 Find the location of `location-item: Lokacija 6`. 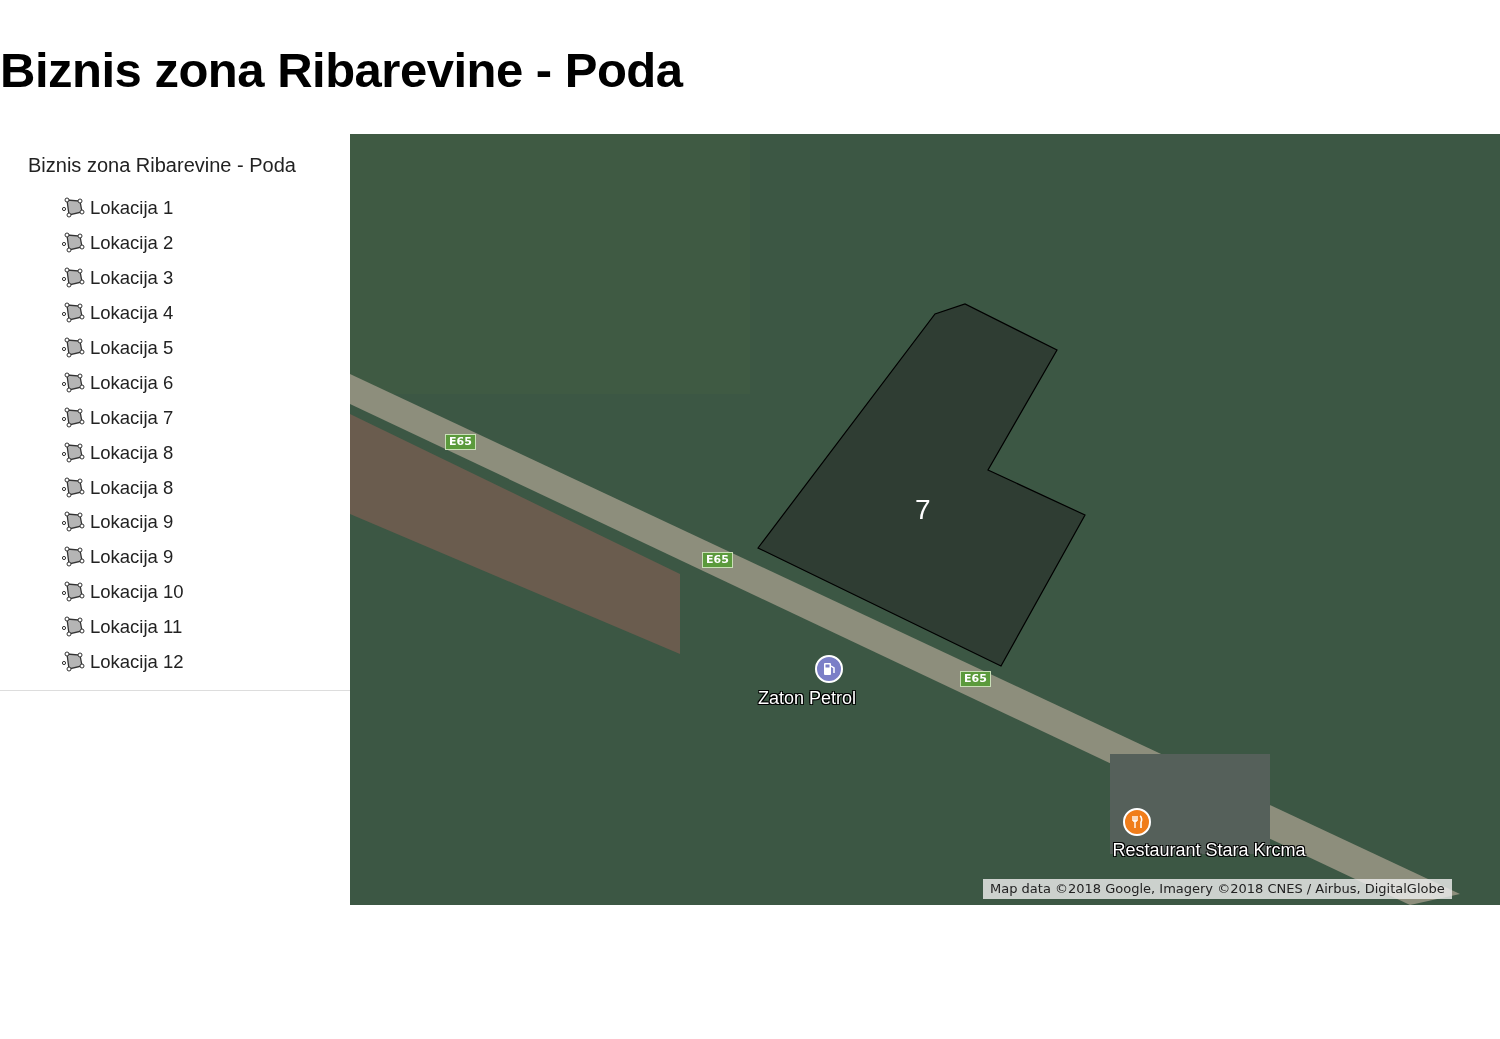

location-item: Lokacija 6 is located at coordinates (132, 382).